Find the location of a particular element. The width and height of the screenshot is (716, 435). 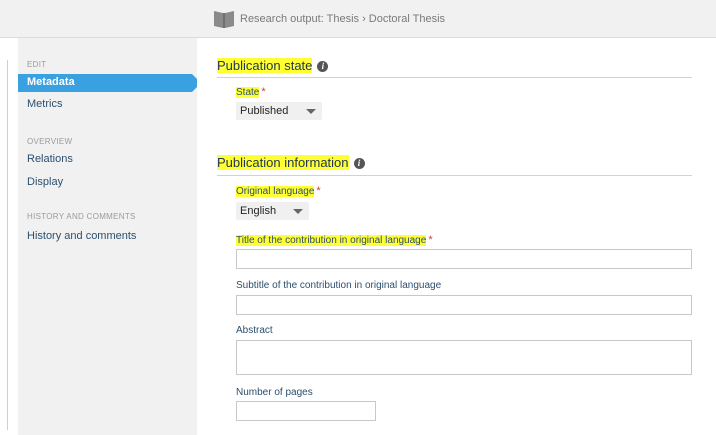

sidebar-heading-overview: OVERVIEW is located at coordinates (50, 141).